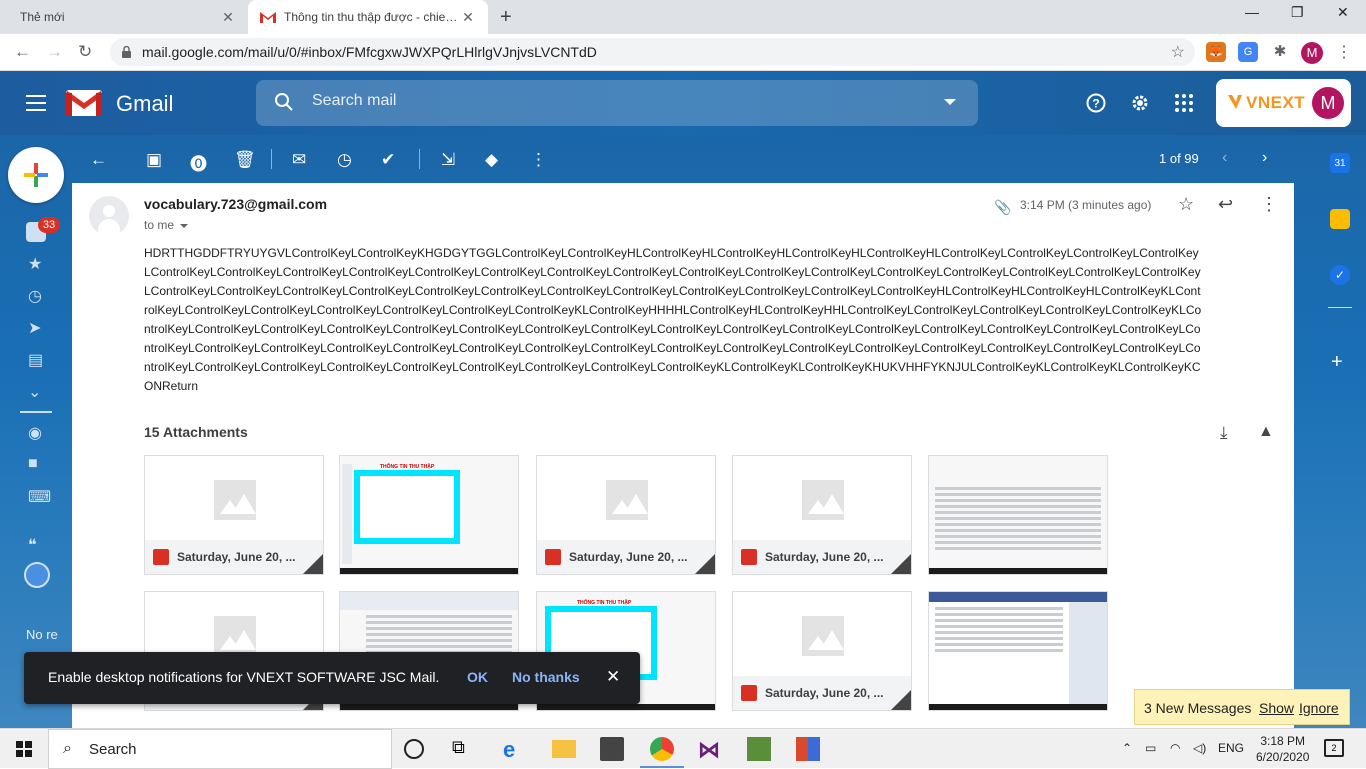  Describe the element at coordinates (538, 160) in the screenshot. I see `more-actions-icon: ⋮` at that location.